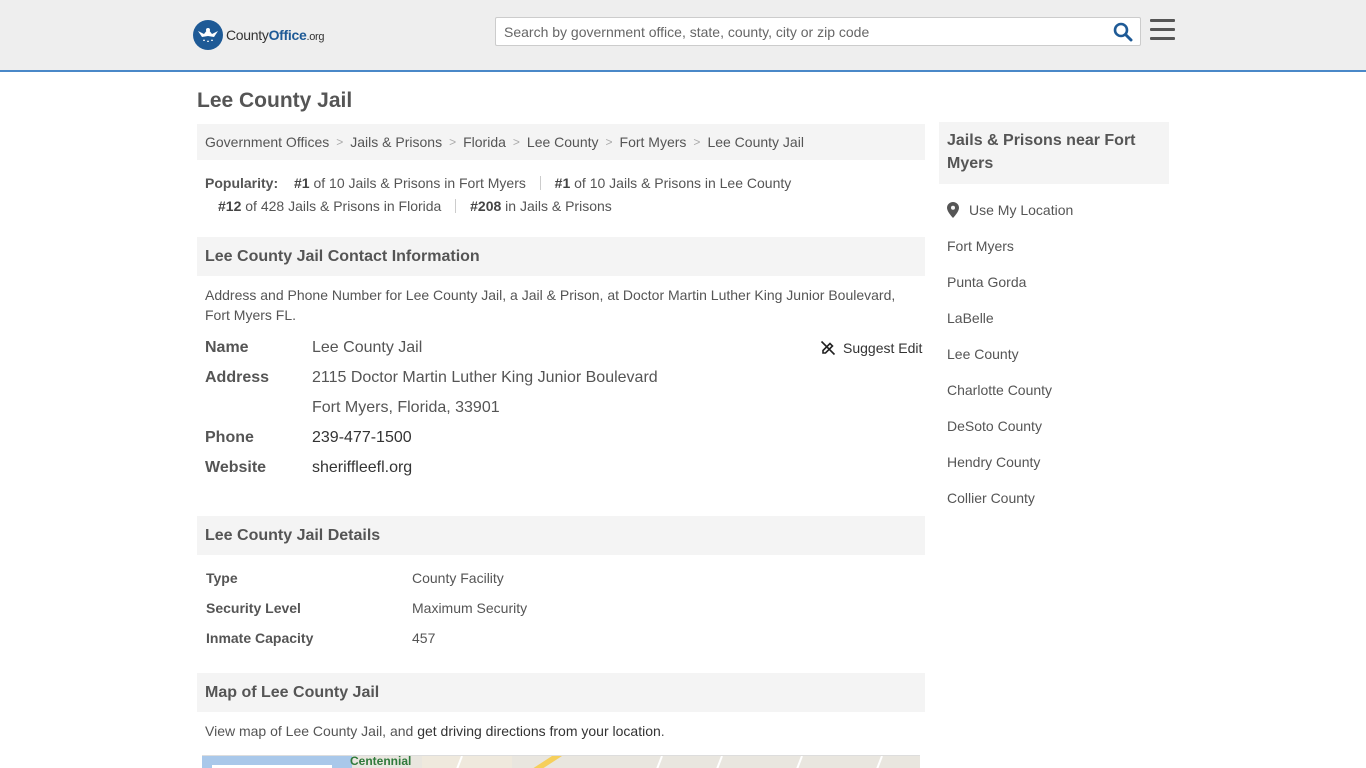 The image size is (1366, 768). What do you see at coordinates (801, 31) in the screenshot?
I see `search-input` at bounding box center [801, 31].